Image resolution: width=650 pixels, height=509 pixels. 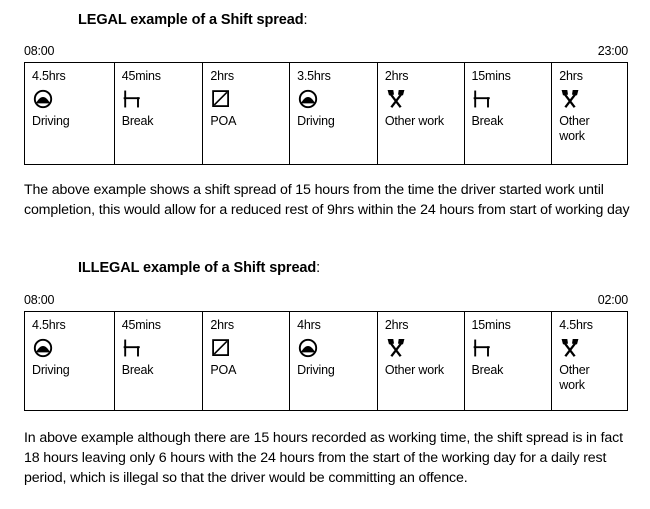 I want to click on illegal-end-time: 02:00, so click(x=612, y=300).